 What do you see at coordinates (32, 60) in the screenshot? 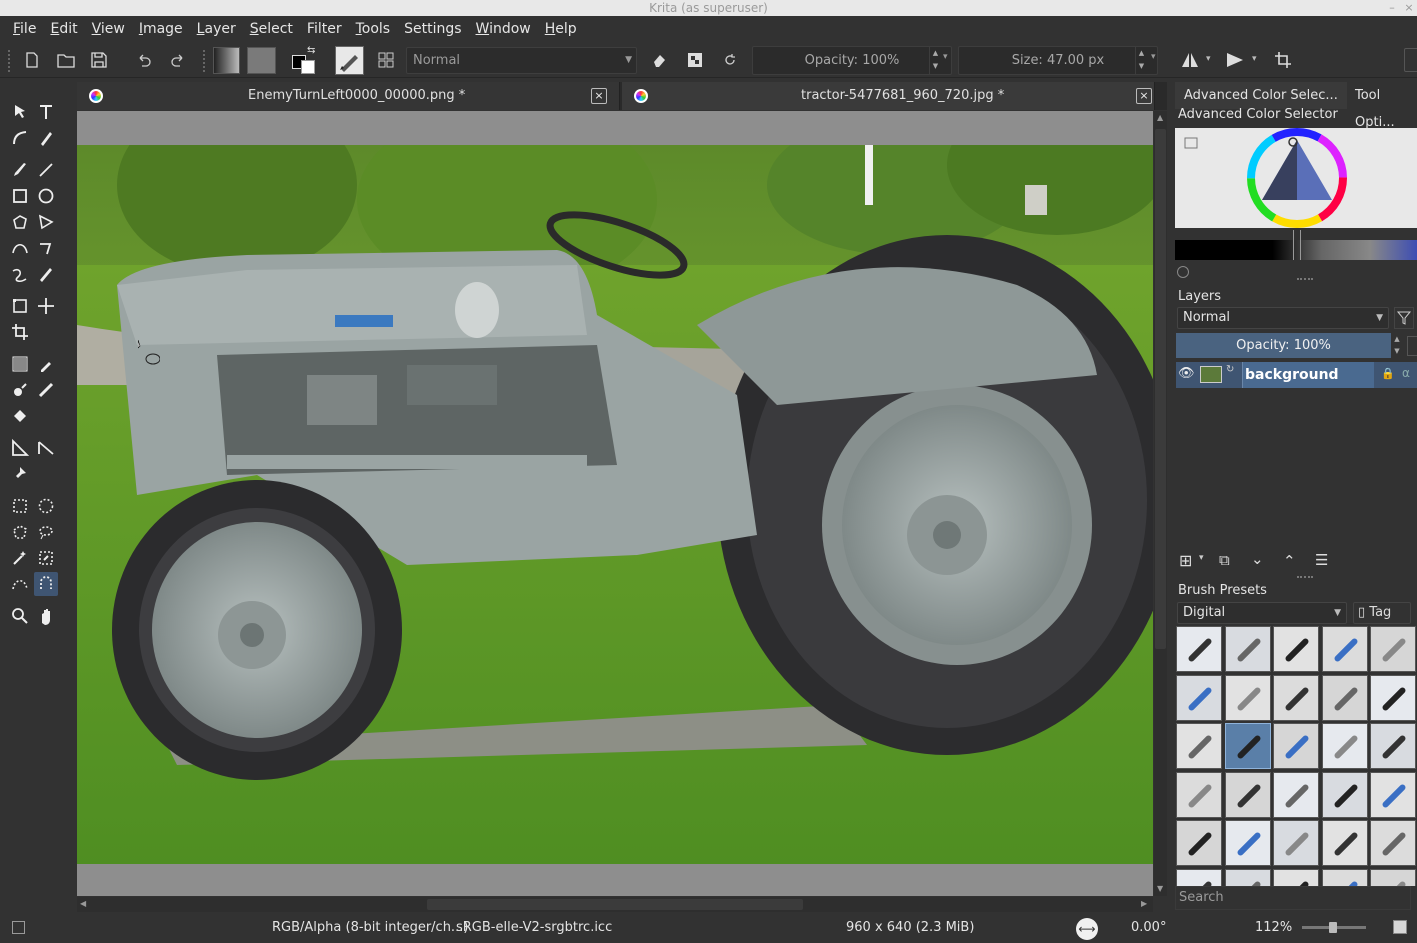
I see `new-document-button` at bounding box center [32, 60].